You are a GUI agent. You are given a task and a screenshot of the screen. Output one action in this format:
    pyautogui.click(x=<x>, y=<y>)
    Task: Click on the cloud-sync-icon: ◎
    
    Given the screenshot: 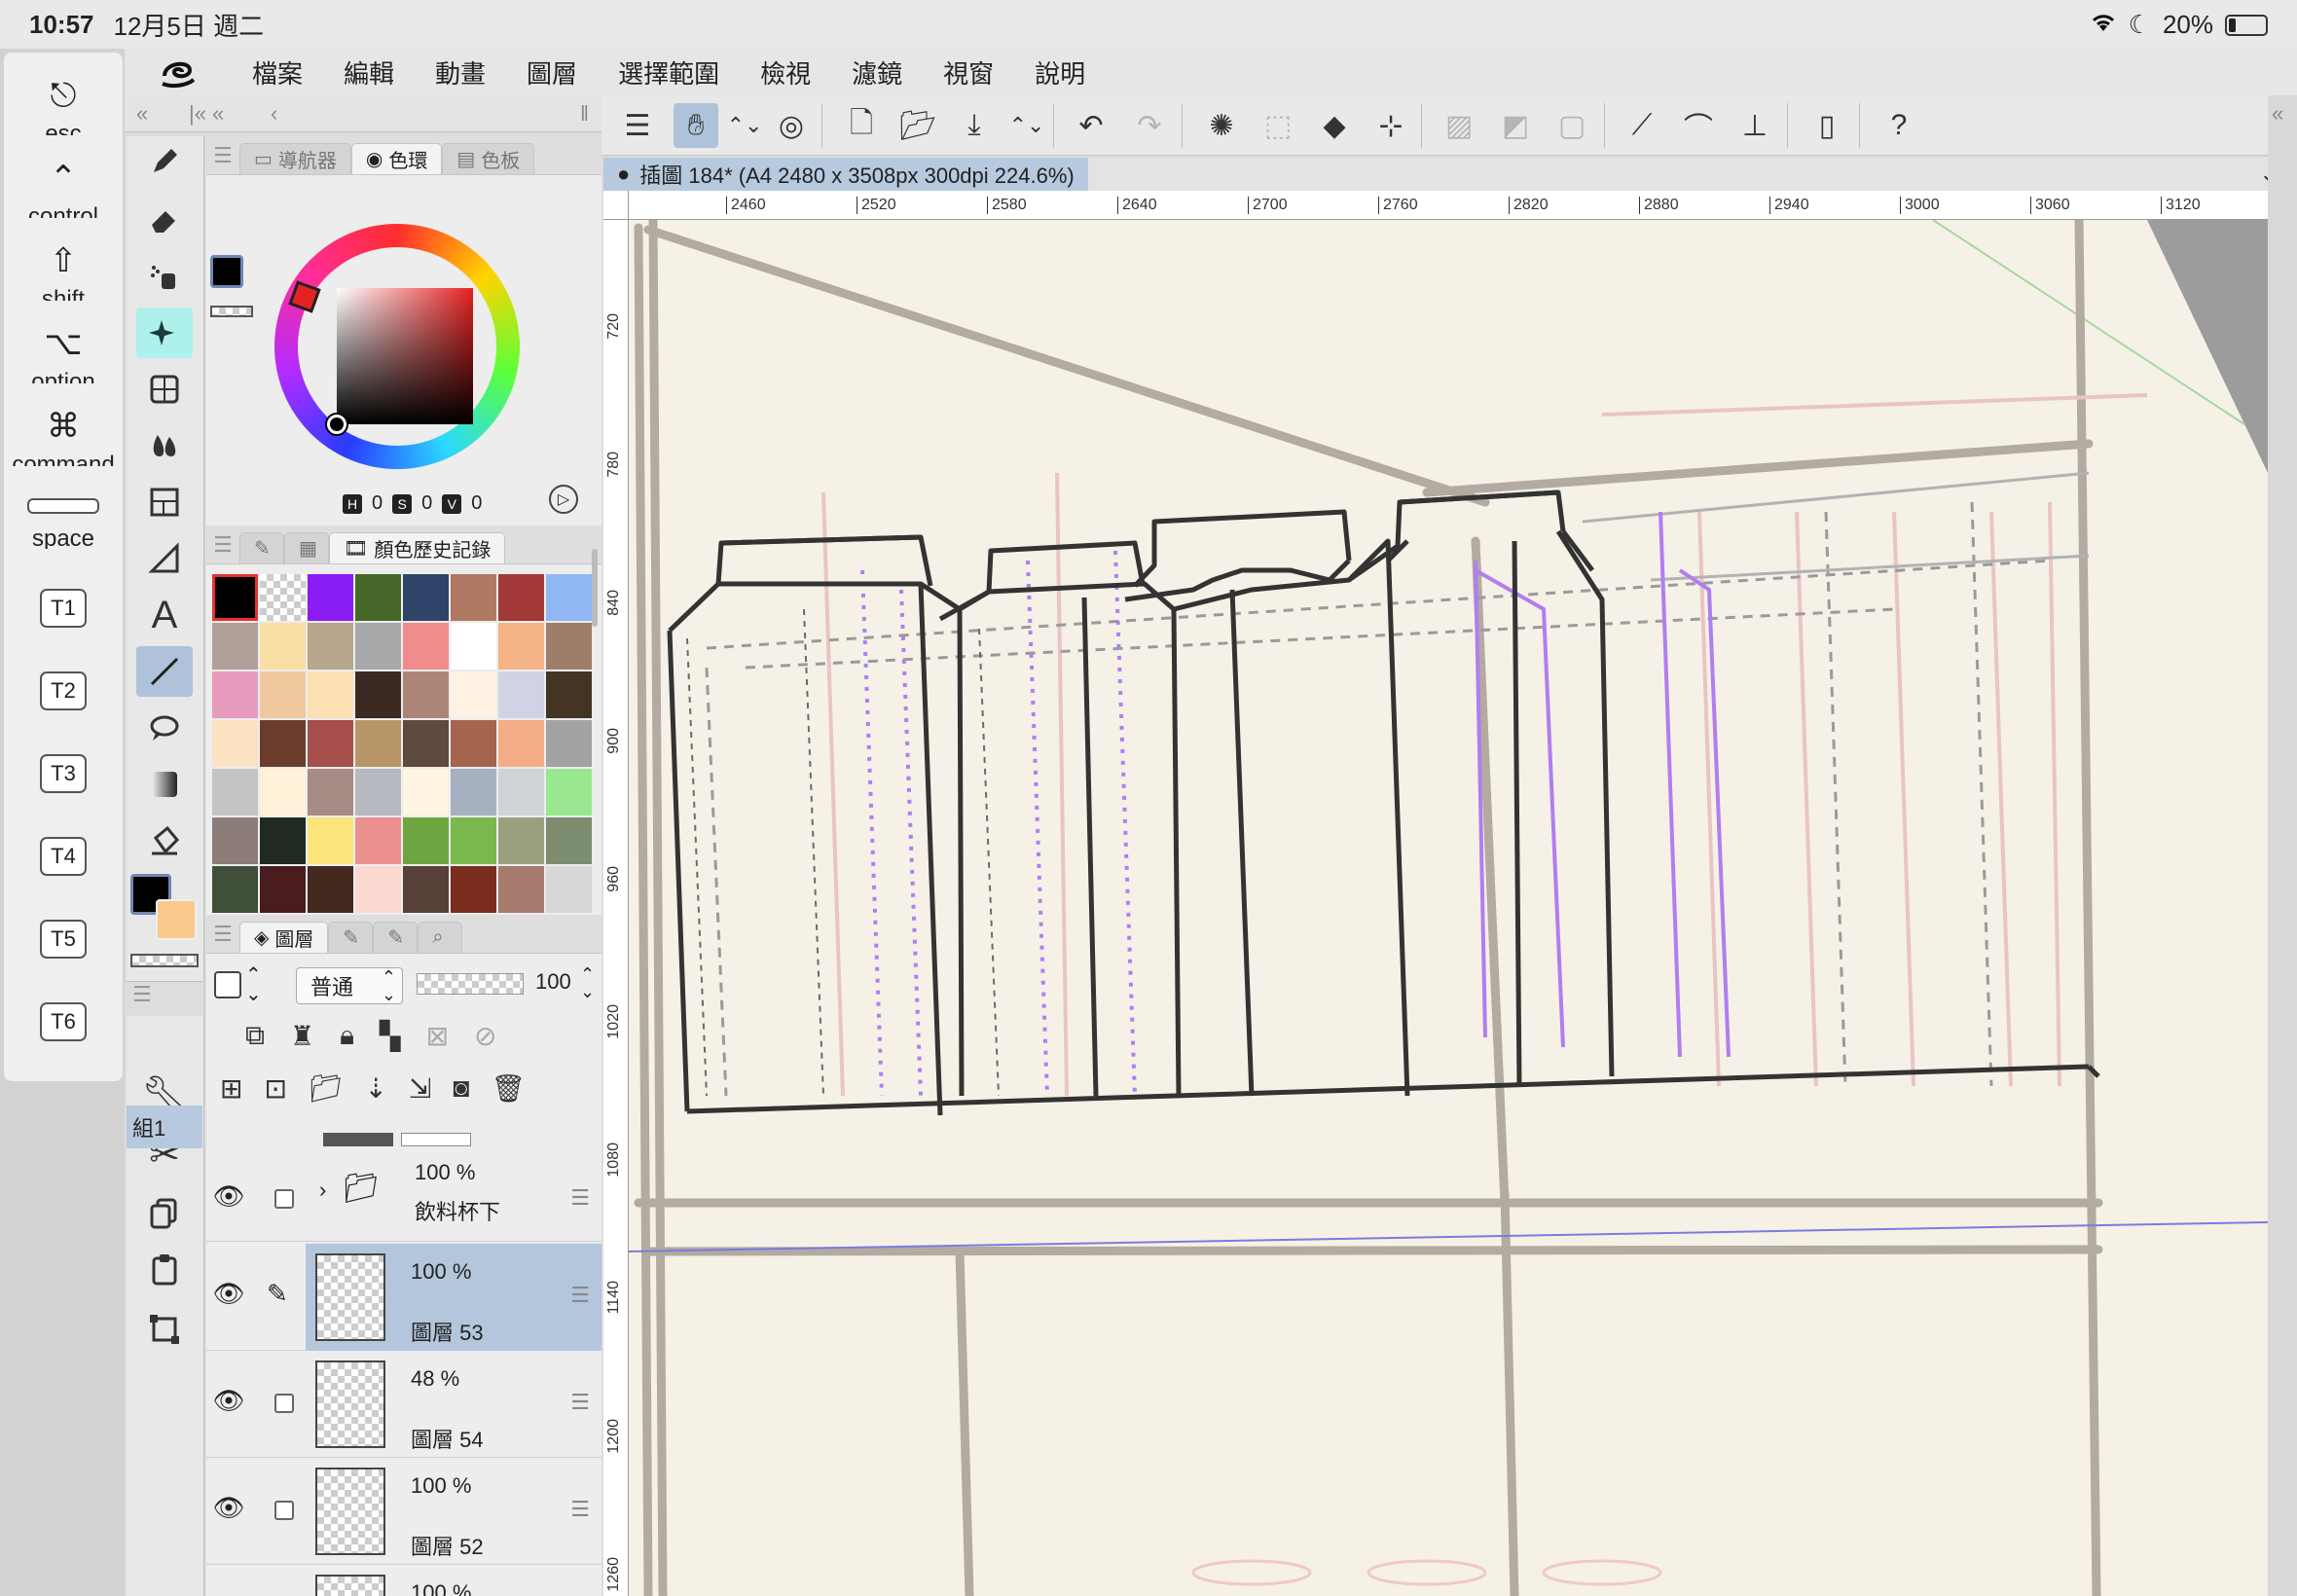 What is the action you would take?
    pyautogui.click(x=791, y=126)
    